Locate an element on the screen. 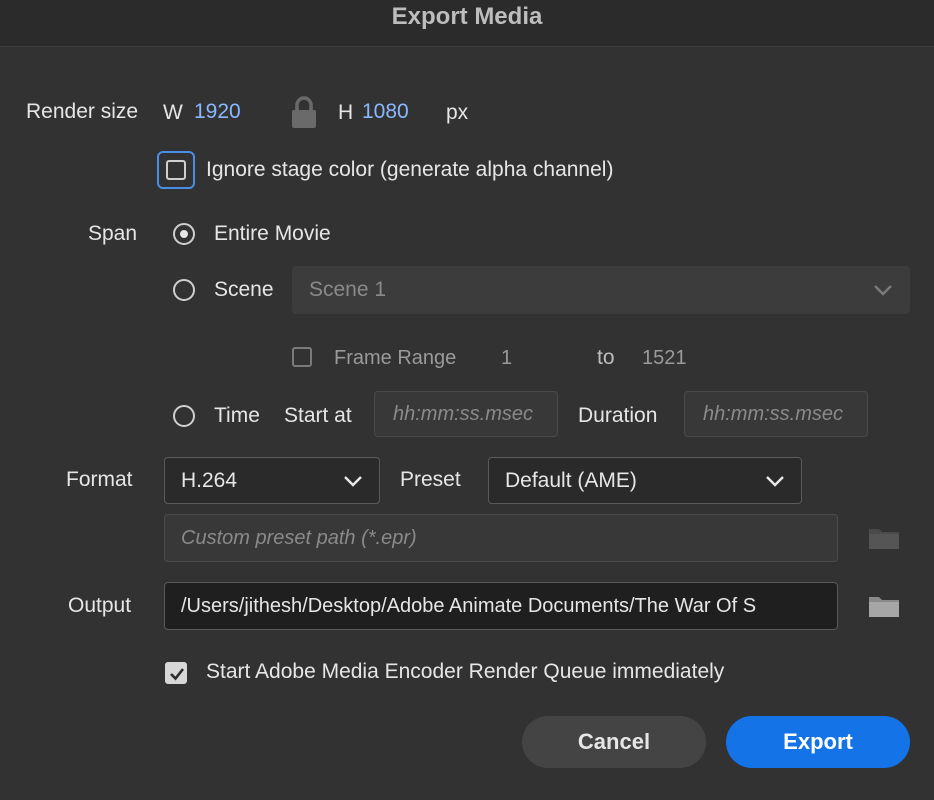 The width and height of the screenshot is (934, 800). ignore-stage-checkbox is located at coordinates (176, 170).